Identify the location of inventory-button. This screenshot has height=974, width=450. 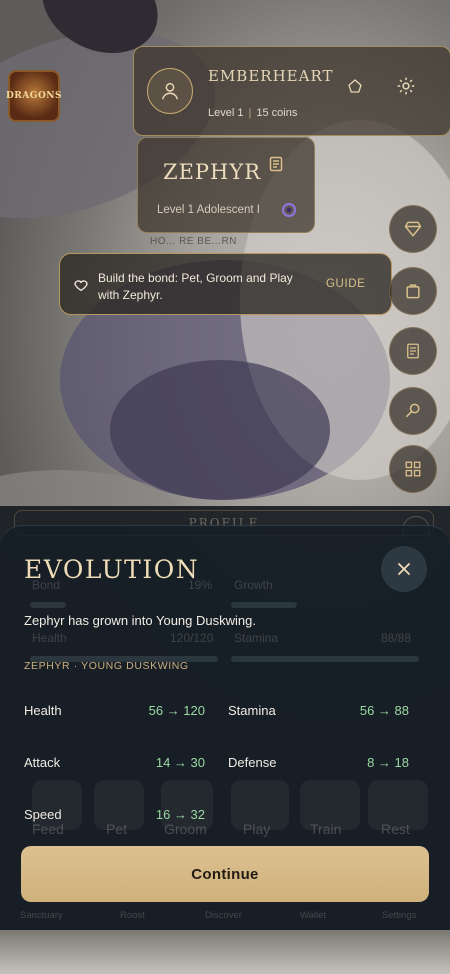
(413, 291).